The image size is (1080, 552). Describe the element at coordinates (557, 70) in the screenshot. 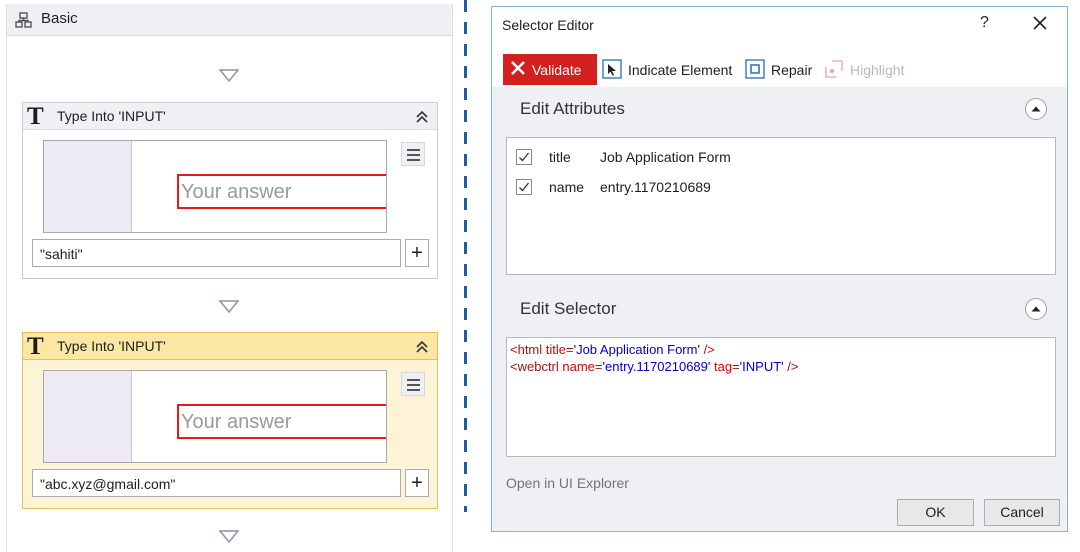

I see `validate-label: Validate` at that location.